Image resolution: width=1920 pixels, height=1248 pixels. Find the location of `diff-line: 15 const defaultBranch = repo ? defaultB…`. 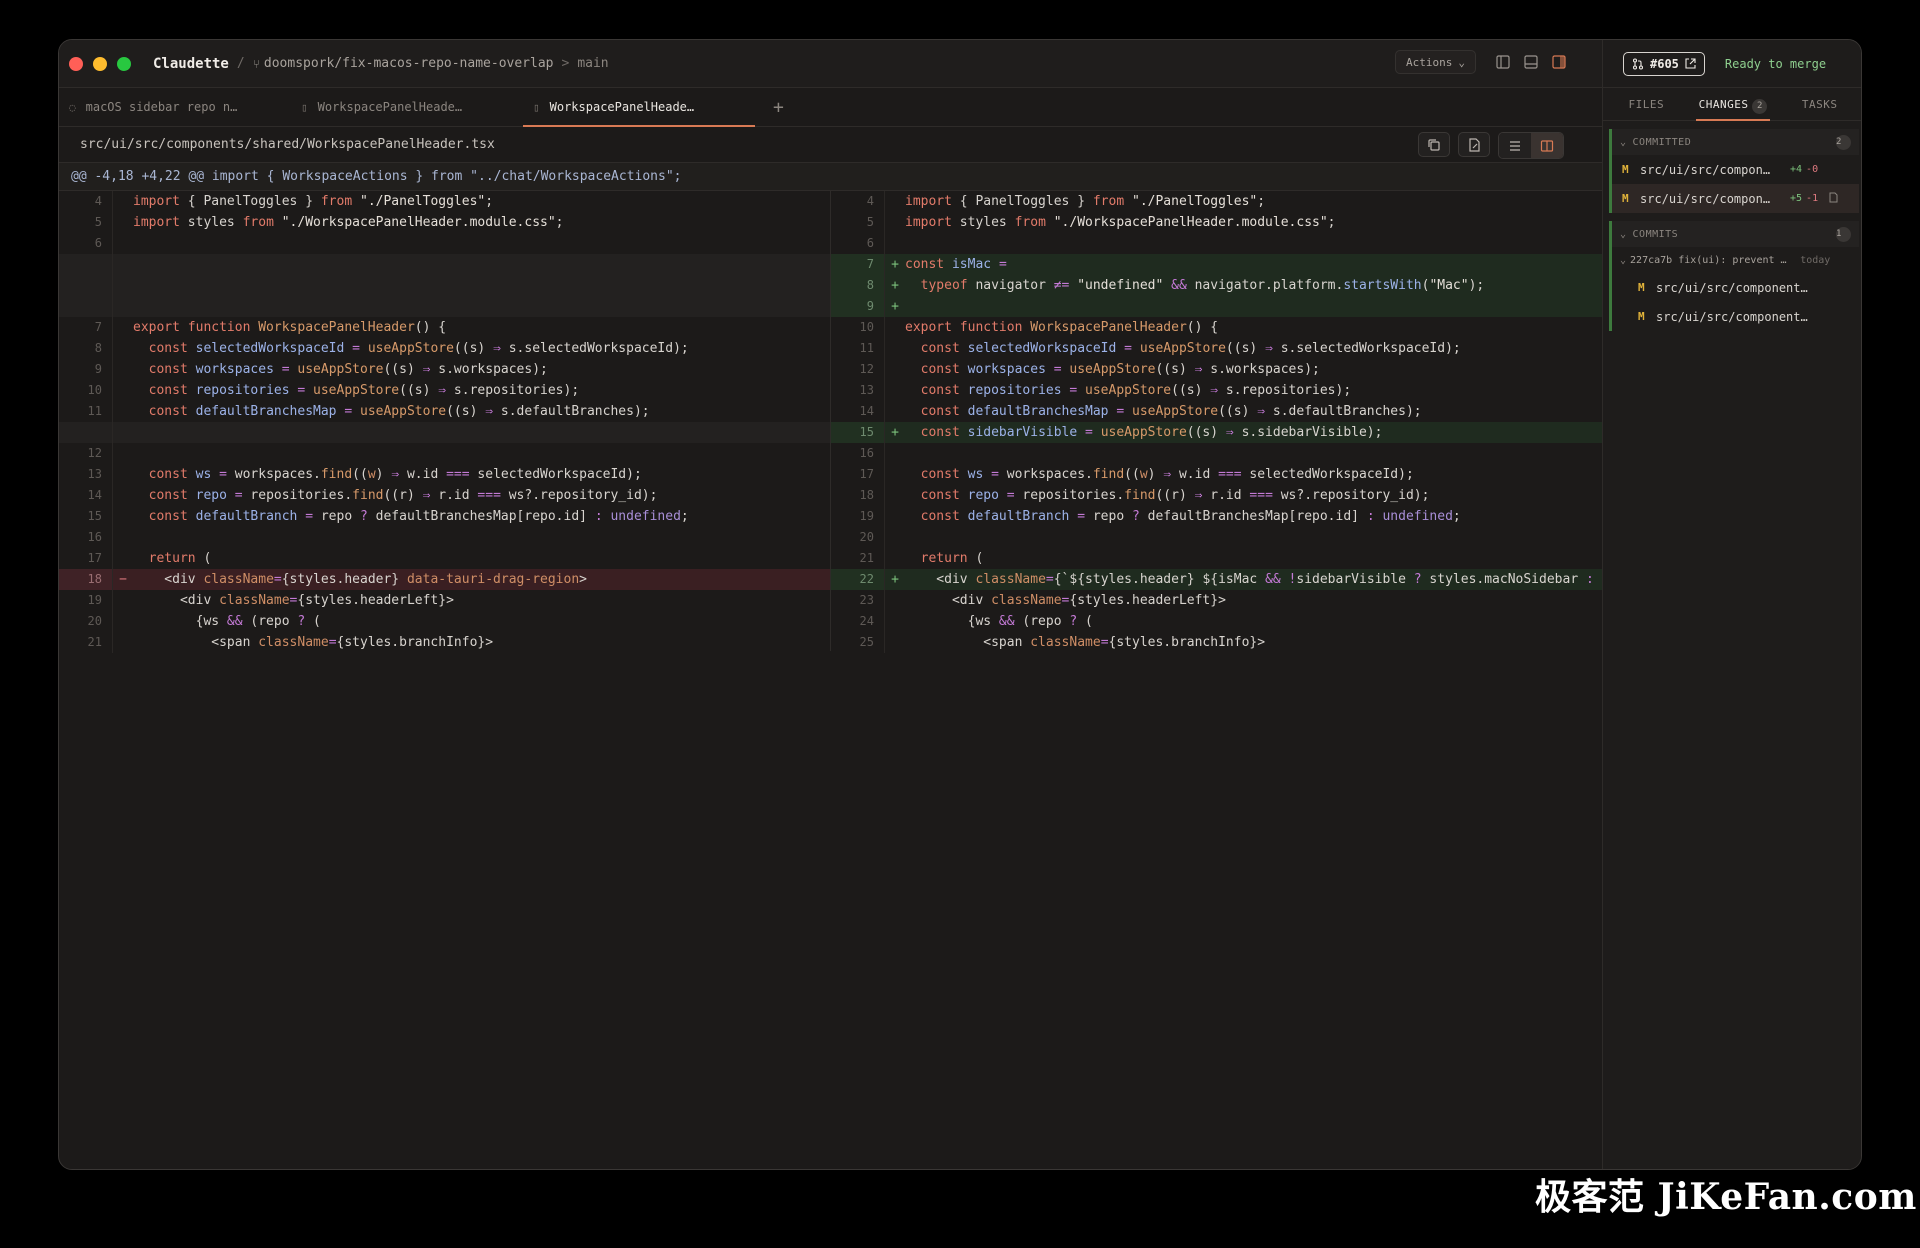

diff-line: 15 const defaultBranch = repo ? defaultB… is located at coordinates (444, 516).